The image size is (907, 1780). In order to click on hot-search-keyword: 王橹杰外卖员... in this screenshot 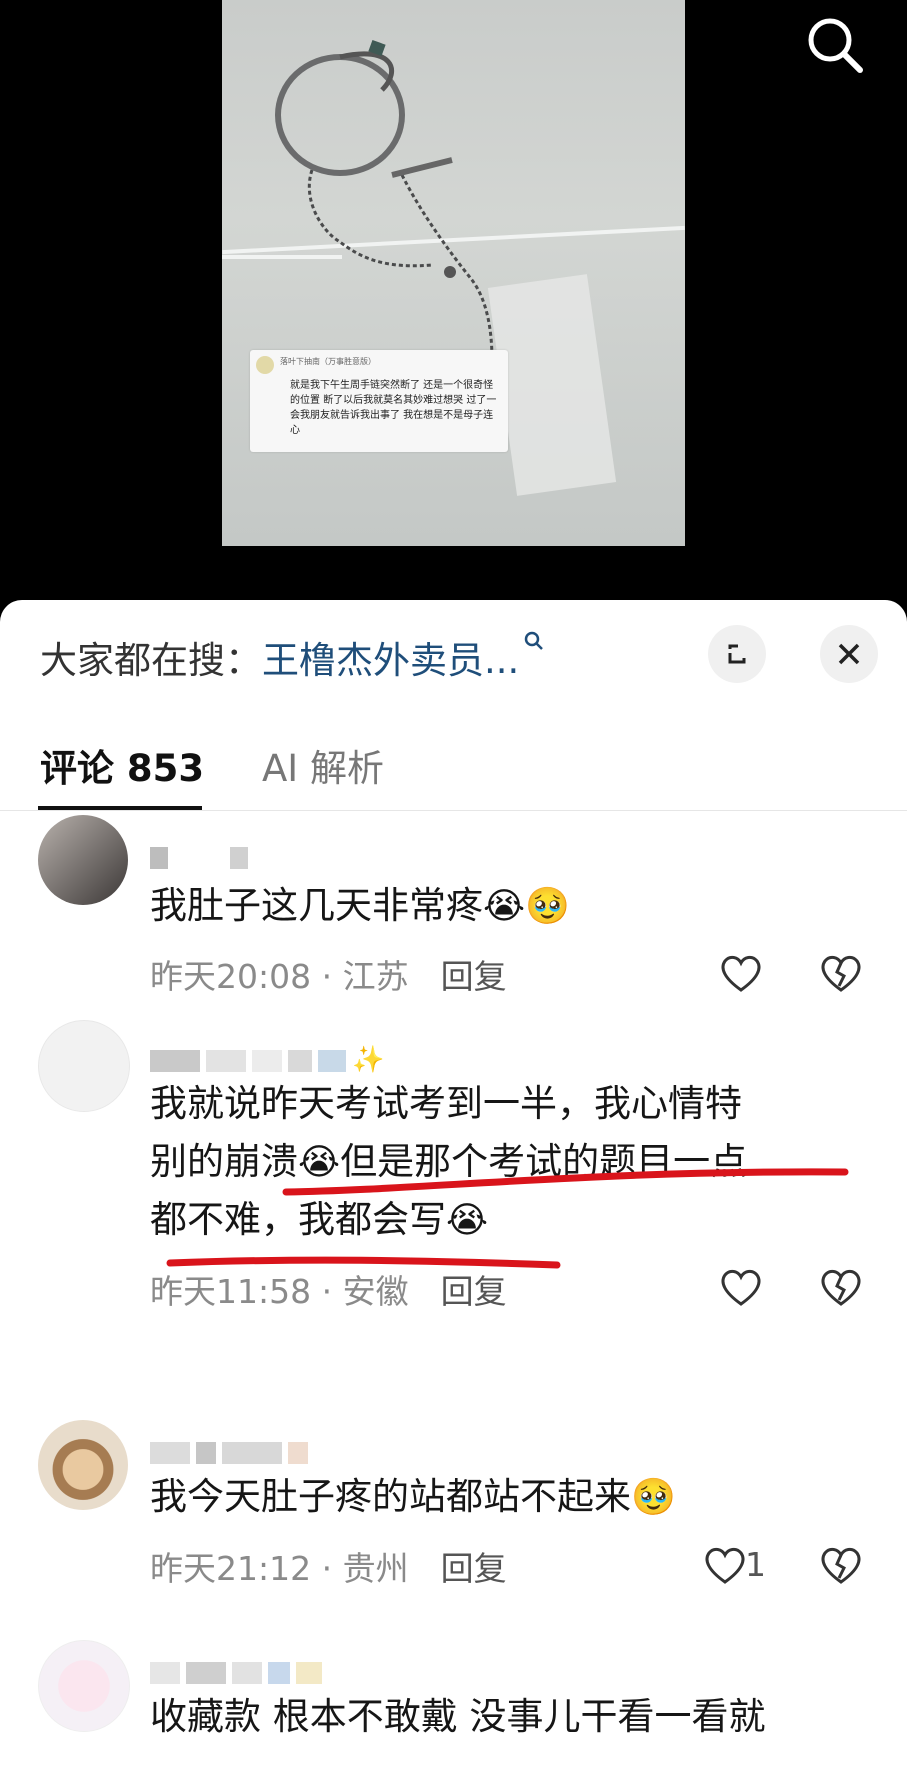, I will do `click(390, 660)`.